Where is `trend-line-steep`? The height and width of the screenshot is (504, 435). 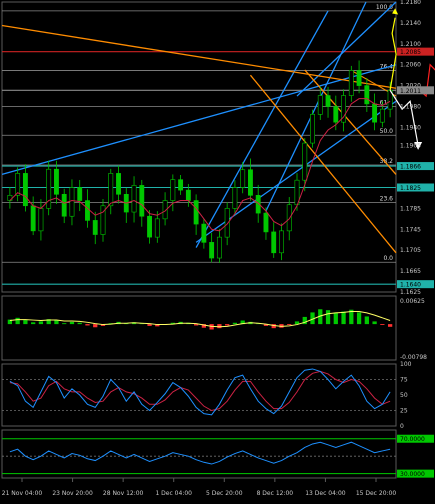
trend-line-steep is located at coordinates (262, 129).